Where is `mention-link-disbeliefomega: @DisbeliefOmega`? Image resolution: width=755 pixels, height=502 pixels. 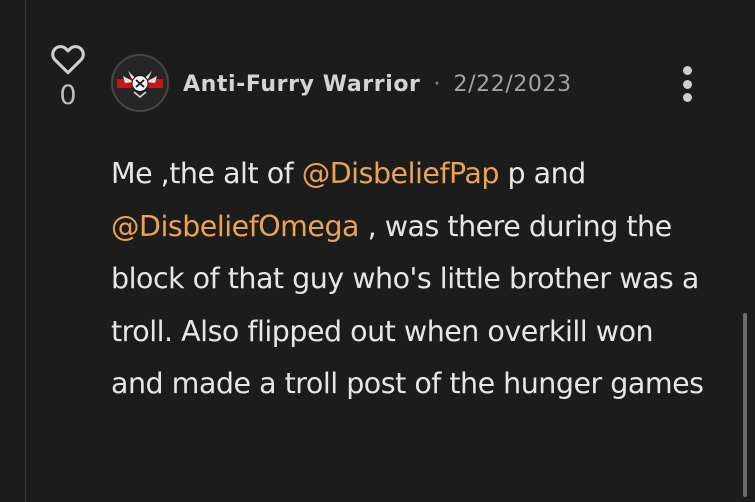
mention-link-disbeliefomega: @DisbeliefOmega is located at coordinates (235, 226).